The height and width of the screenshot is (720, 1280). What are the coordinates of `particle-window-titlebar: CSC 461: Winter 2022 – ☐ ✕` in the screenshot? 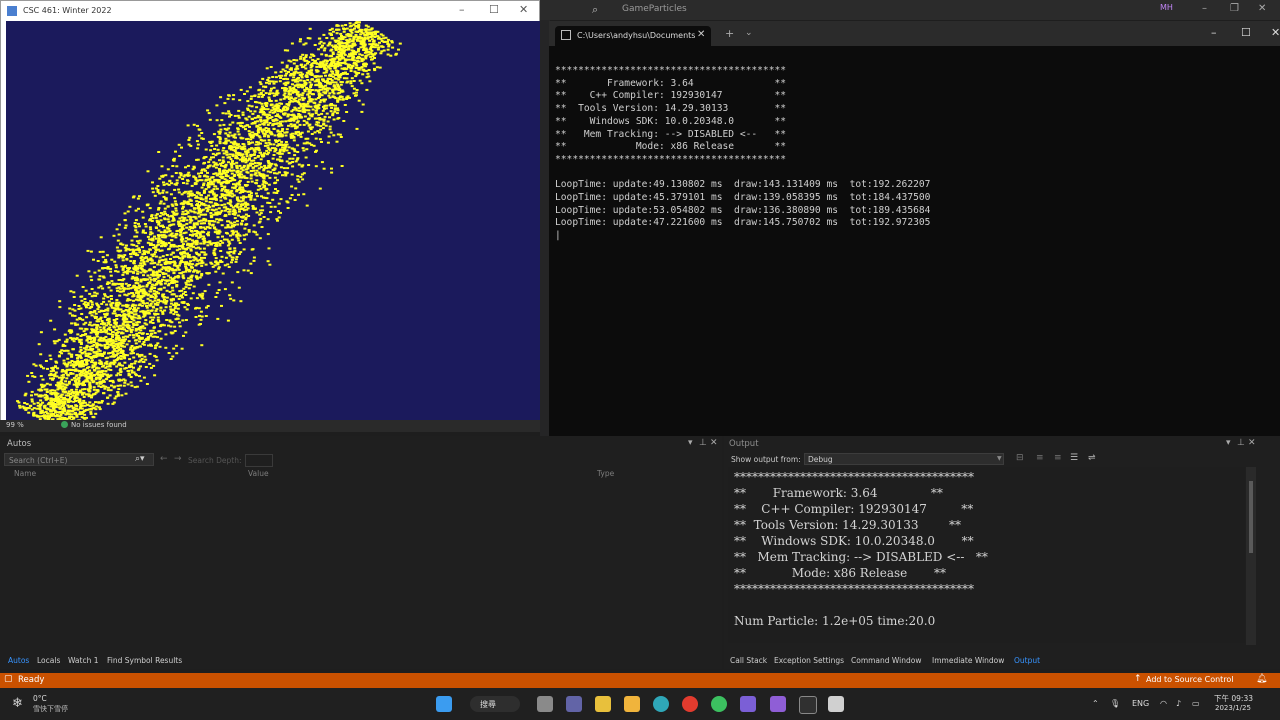 It's located at (270, 11).